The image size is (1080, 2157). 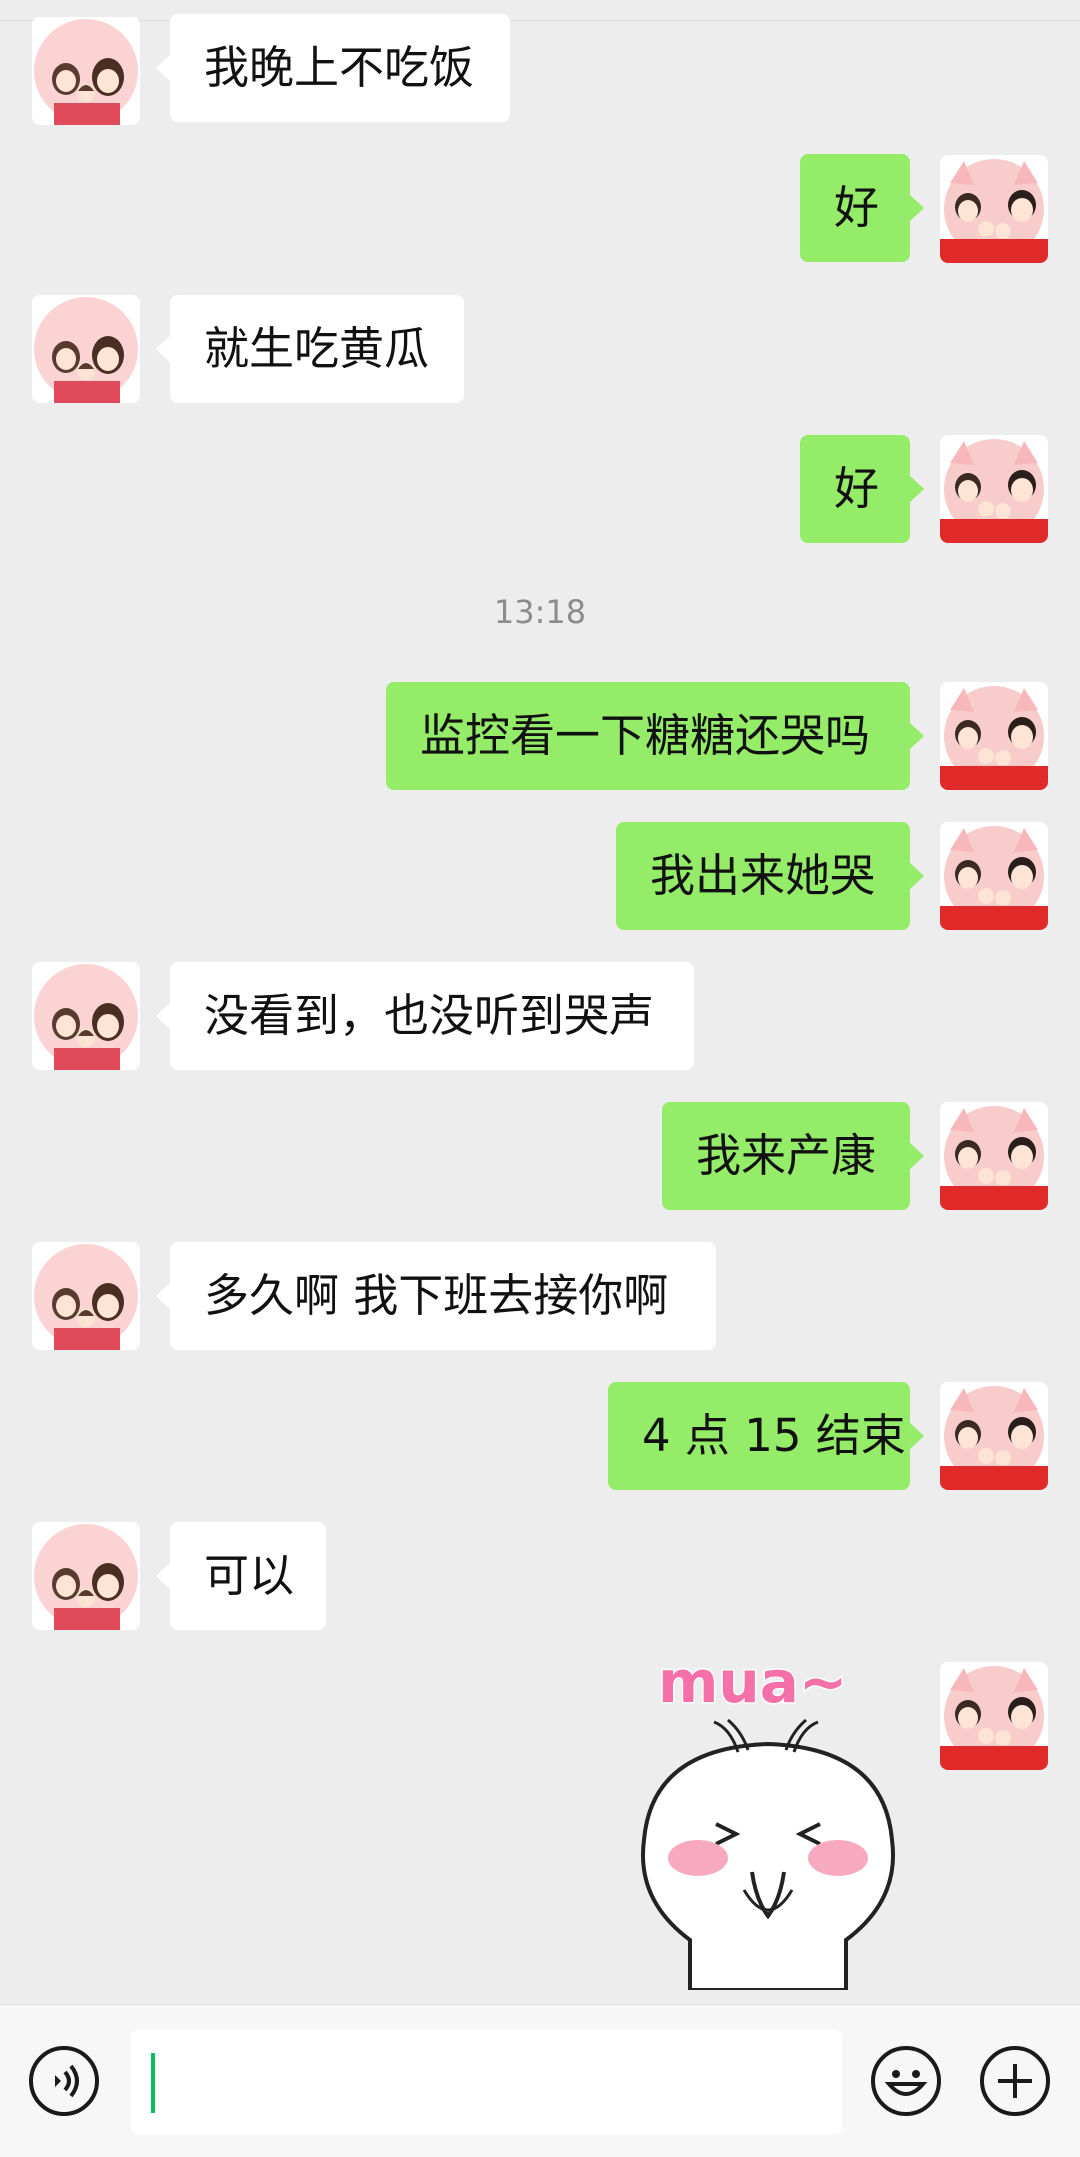 What do you see at coordinates (67, 2081) in the screenshot?
I see `voice-icon` at bounding box center [67, 2081].